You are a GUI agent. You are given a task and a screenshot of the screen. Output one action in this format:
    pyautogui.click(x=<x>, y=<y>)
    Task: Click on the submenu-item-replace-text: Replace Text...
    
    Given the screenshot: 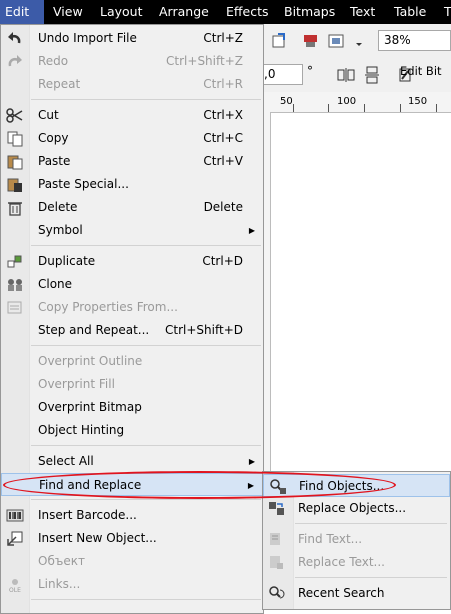 What is the action you would take?
    pyautogui.click(x=356, y=562)
    